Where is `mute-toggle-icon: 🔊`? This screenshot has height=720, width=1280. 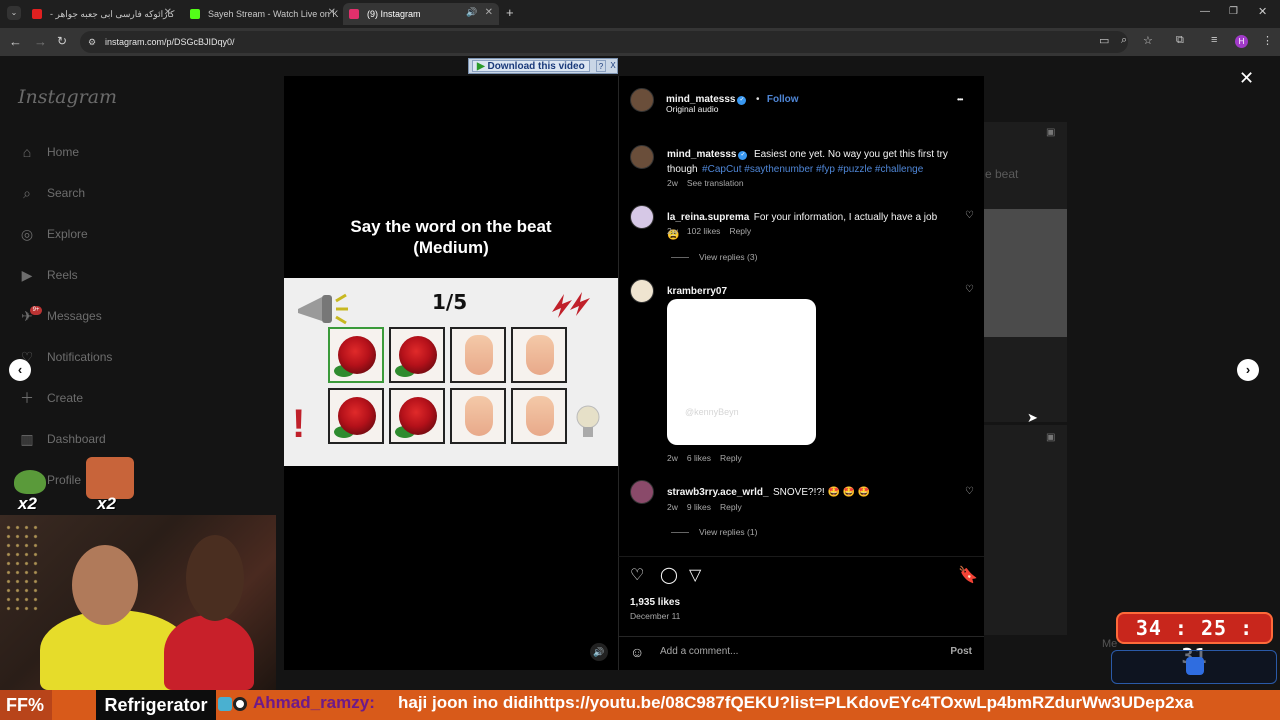 mute-toggle-icon: 🔊 is located at coordinates (599, 652).